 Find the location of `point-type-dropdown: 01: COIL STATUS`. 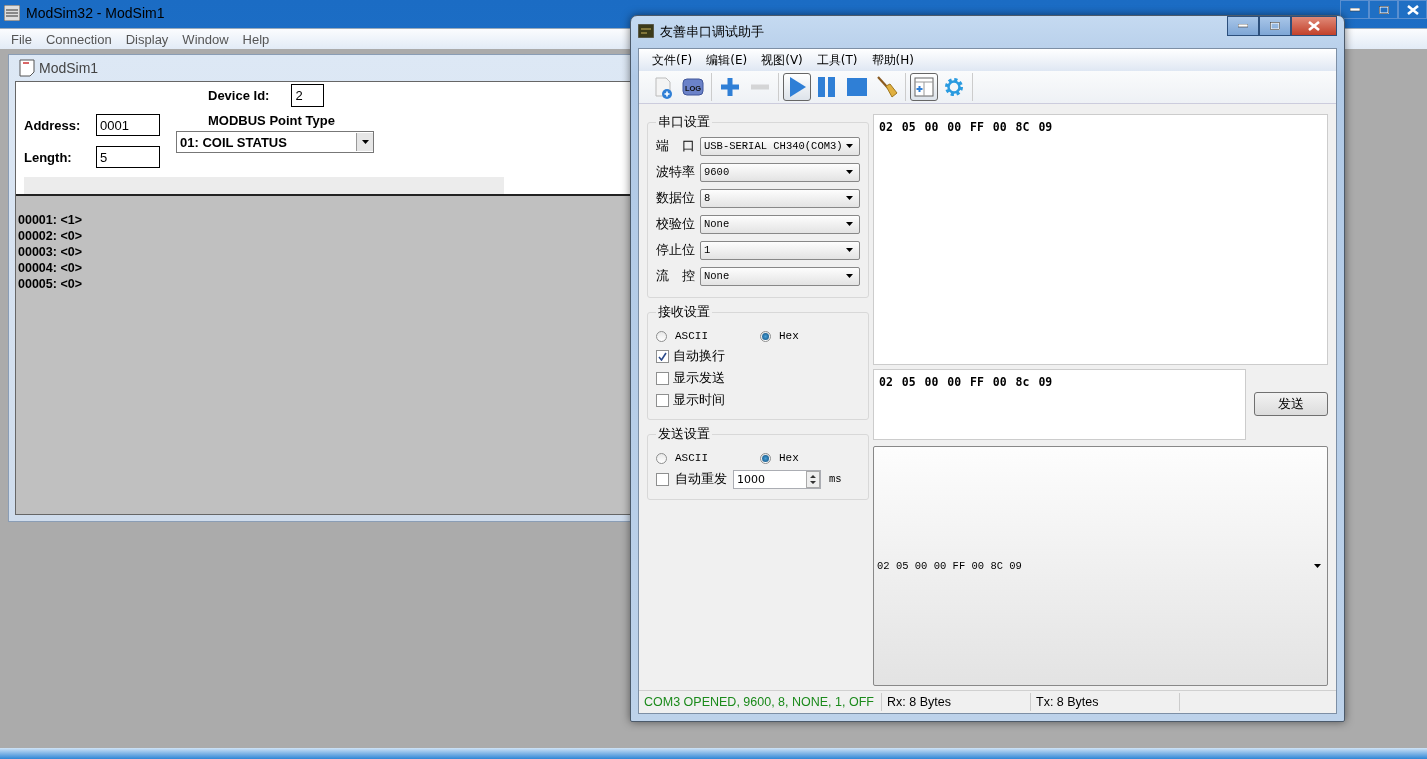

point-type-dropdown: 01: COIL STATUS is located at coordinates (275, 142).